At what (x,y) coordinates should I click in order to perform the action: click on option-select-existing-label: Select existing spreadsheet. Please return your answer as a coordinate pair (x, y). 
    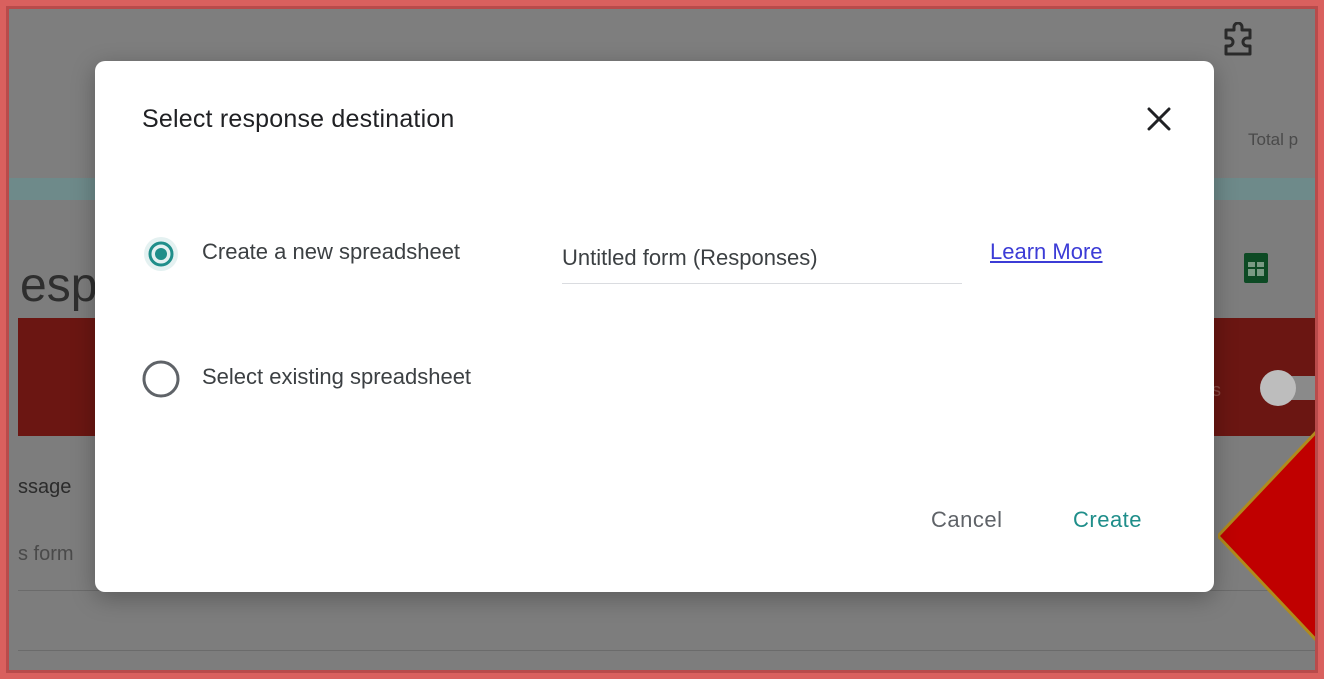
    Looking at the image, I should click on (337, 376).